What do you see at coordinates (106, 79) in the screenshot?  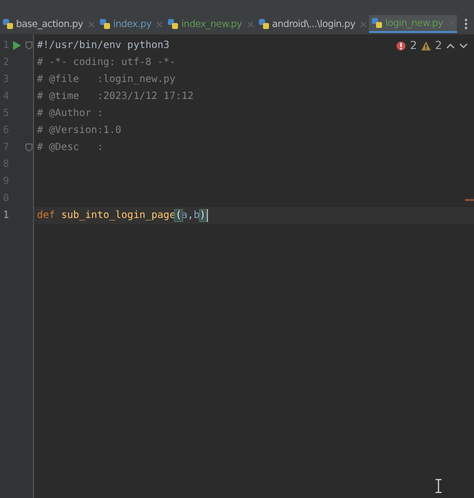 I see `code-line: # @file :login_new.py` at bounding box center [106, 79].